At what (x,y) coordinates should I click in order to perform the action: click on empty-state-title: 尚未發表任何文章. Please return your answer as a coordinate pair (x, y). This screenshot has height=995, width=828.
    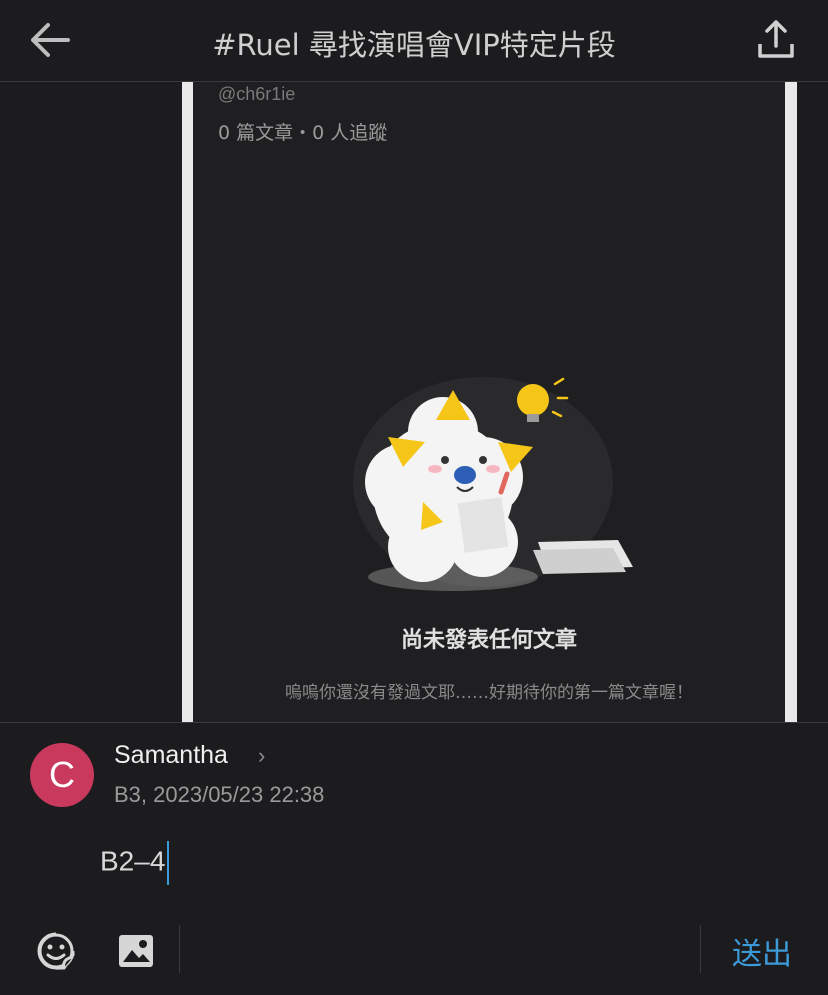
    Looking at the image, I should click on (488, 640).